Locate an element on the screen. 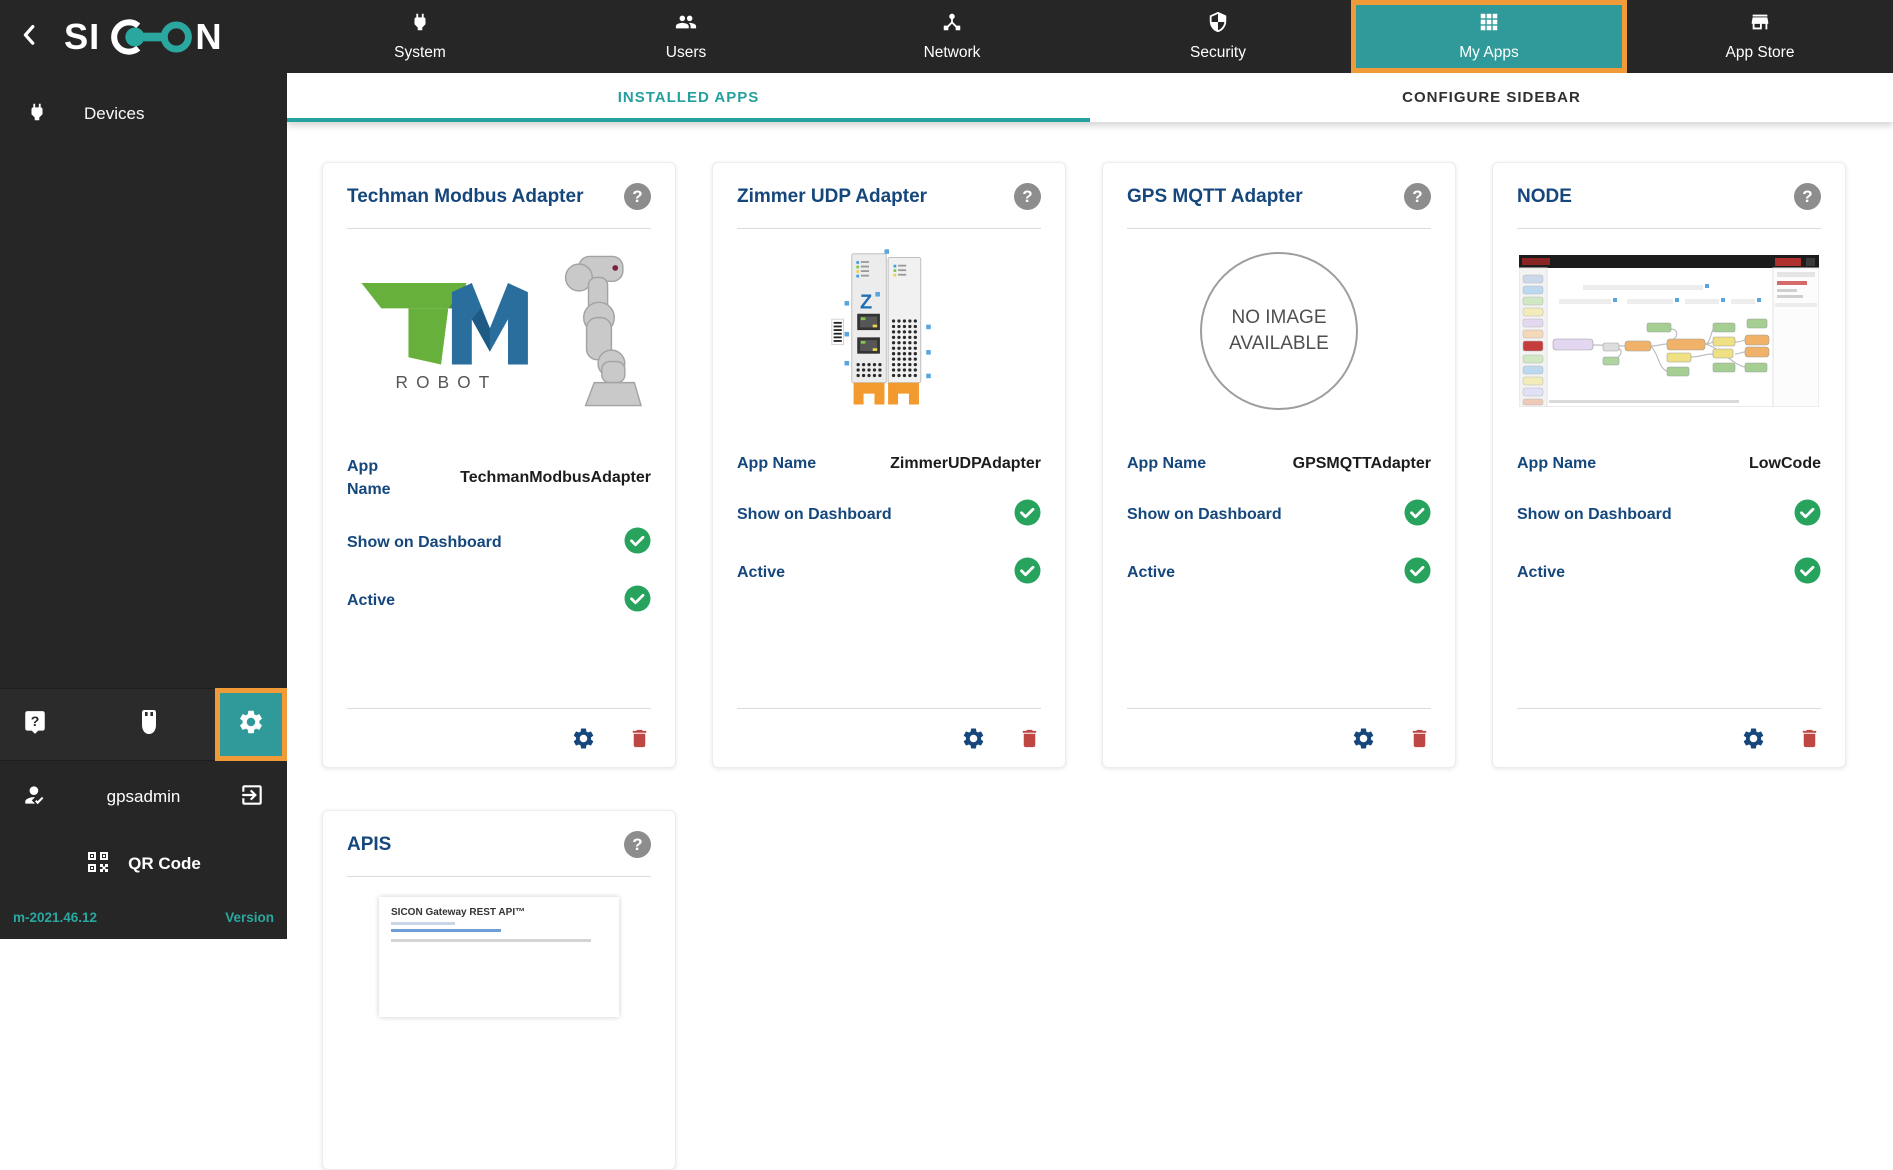 This screenshot has width=1893, height=1170. svg-text: SI is located at coordinates (82, 36).